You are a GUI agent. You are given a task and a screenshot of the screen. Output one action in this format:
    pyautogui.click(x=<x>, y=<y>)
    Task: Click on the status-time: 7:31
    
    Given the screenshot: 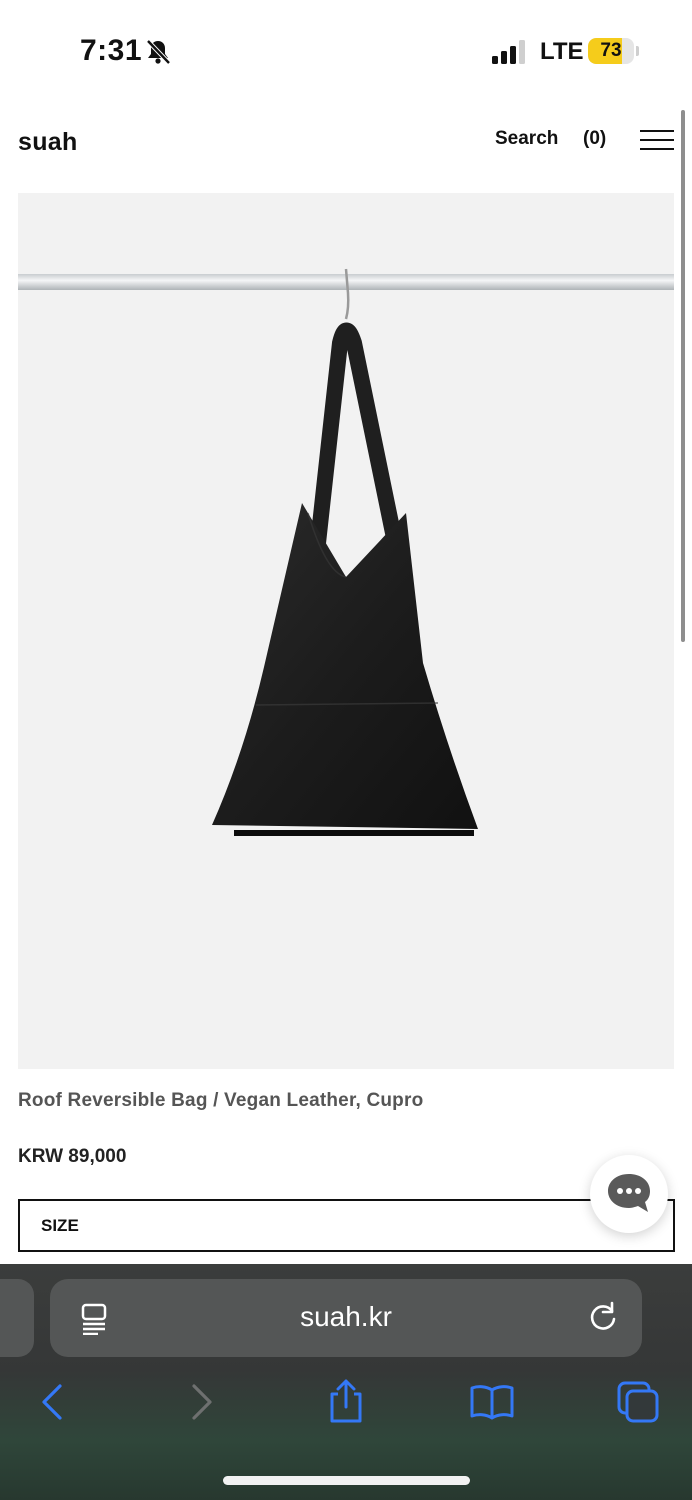 What is the action you would take?
    pyautogui.click(x=111, y=50)
    